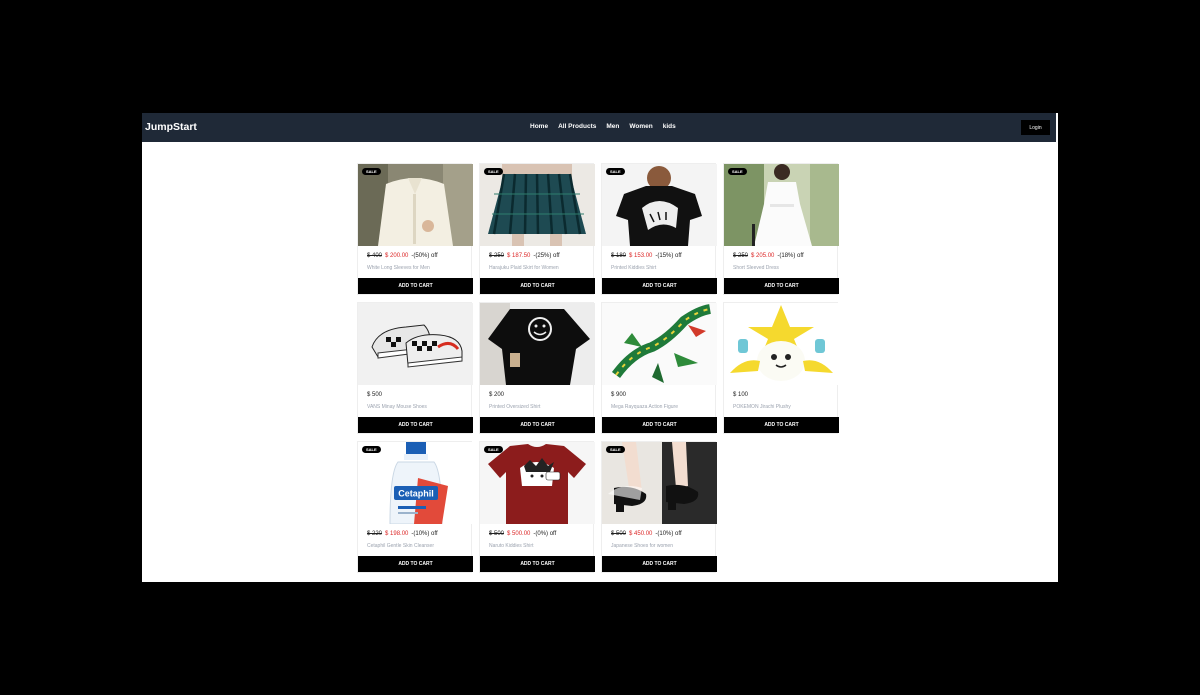  What do you see at coordinates (642, 546) in the screenshot?
I see `product-name: Japanese Shoes for women` at bounding box center [642, 546].